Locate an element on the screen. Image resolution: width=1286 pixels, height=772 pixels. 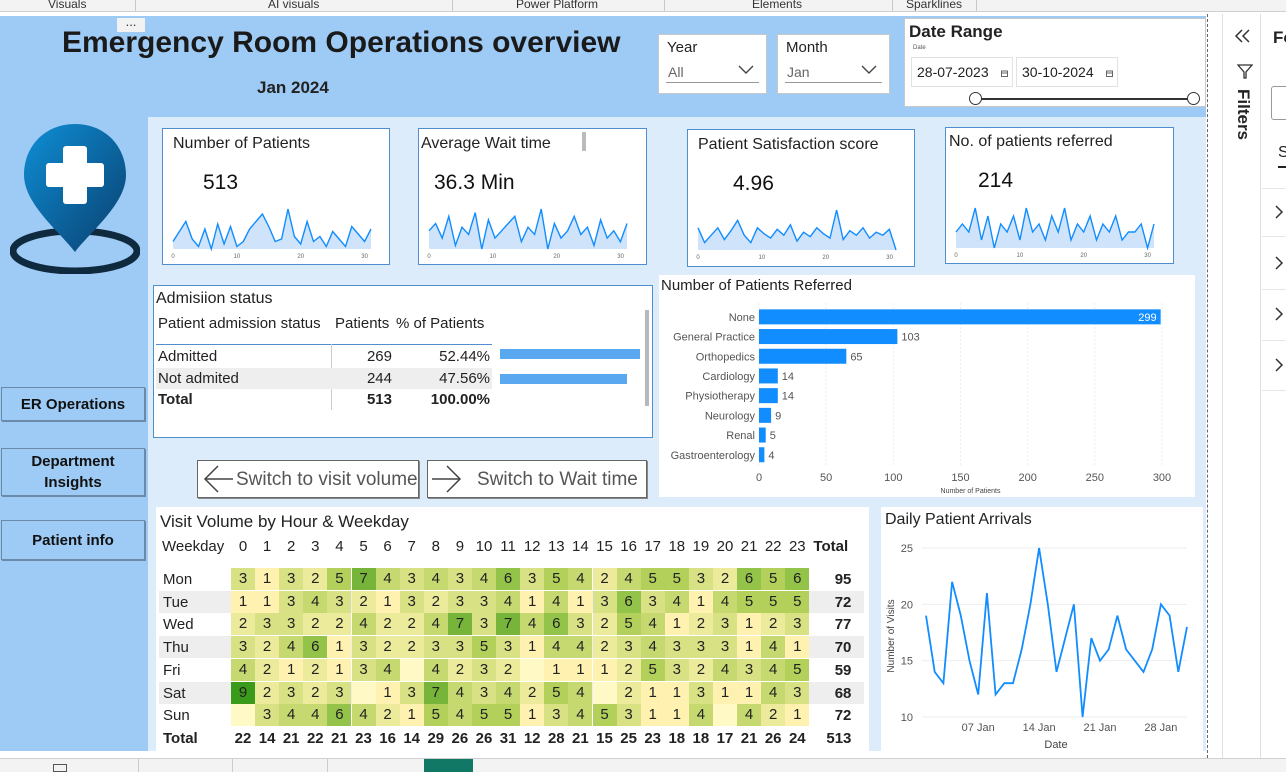
collapse-pane-icon is located at coordinates (1243, 36).